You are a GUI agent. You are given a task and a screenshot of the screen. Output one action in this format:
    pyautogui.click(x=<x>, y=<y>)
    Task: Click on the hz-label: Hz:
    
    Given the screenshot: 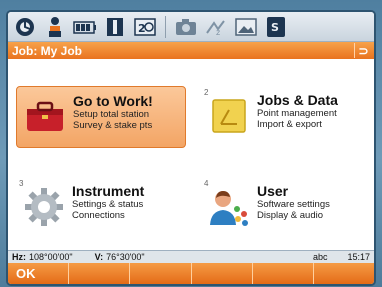 What is the action you would take?
    pyautogui.click(x=19, y=257)
    